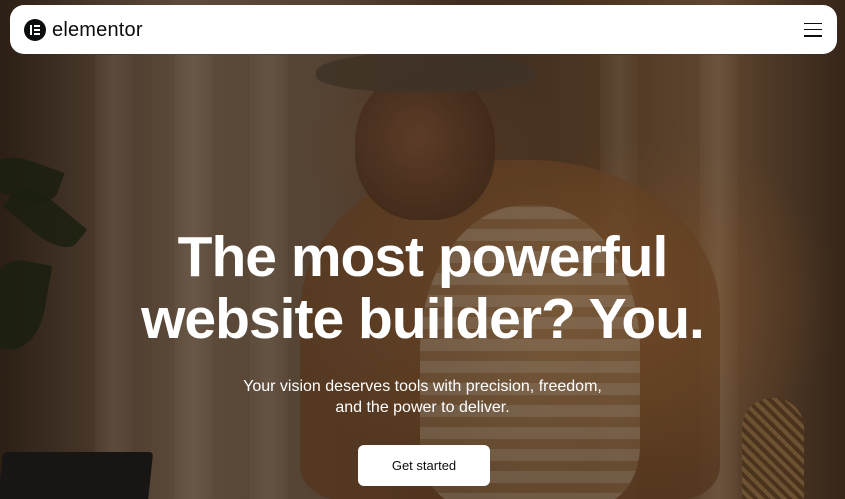  What do you see at coordinates (423, 257) in the screenshot?
I see `hero-headline-line1: The most powerful` at bounding box center [423, 257].